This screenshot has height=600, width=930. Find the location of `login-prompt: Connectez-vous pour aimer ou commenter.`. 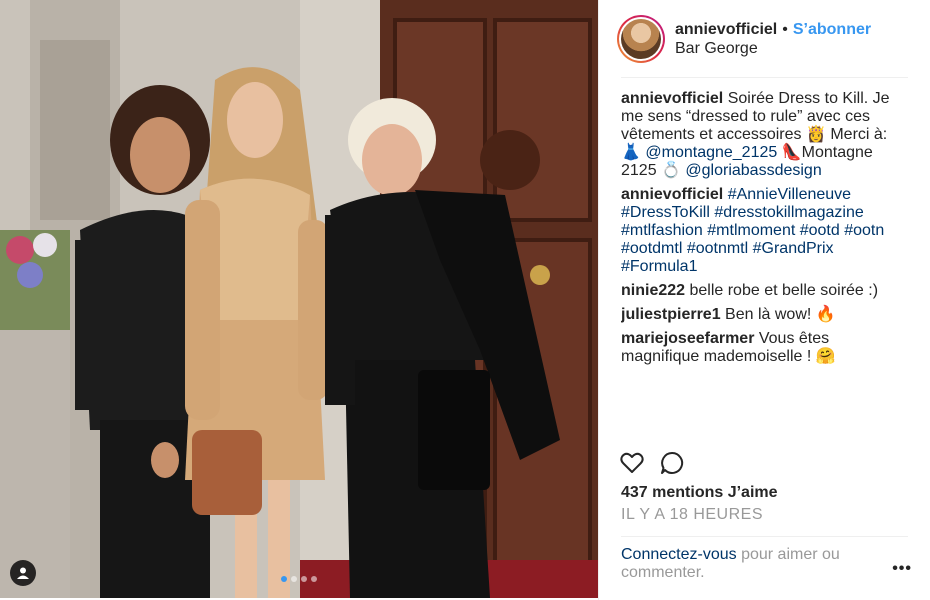

login-prompt: Connectez-vous pour aimer ou commenter. is located at coordinates (751, 564).